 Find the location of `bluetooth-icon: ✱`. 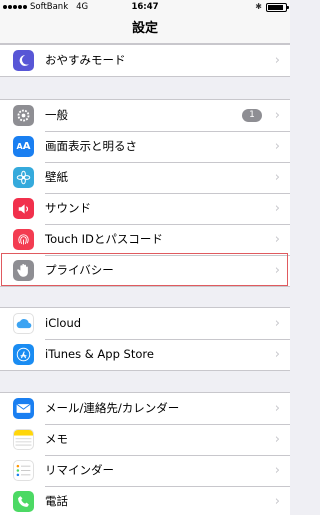

bluetooth-icon: ✱ is located at coordinates (258, 6).